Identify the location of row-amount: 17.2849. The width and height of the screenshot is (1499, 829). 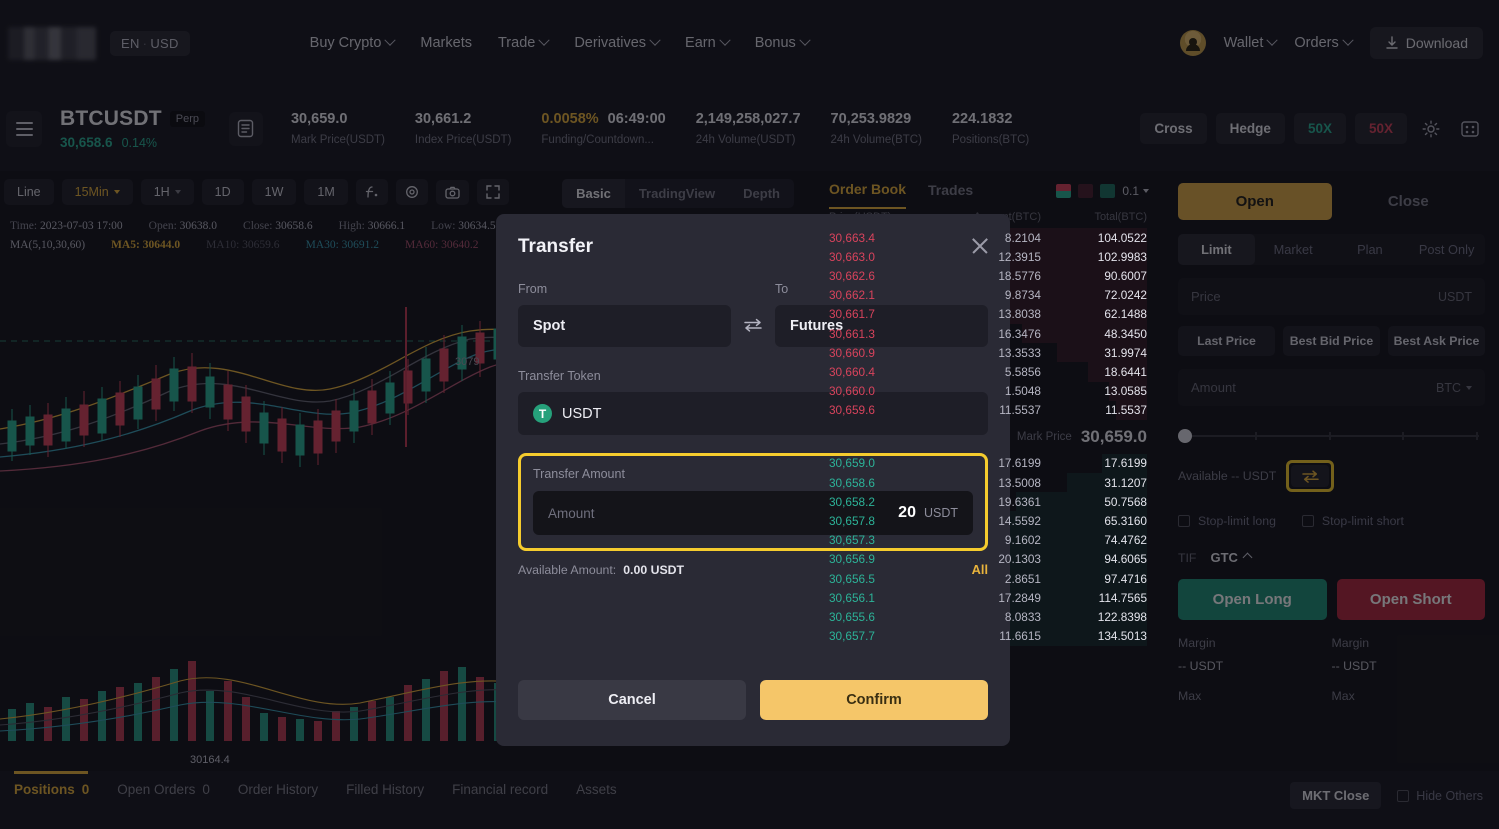
(1019, 597).